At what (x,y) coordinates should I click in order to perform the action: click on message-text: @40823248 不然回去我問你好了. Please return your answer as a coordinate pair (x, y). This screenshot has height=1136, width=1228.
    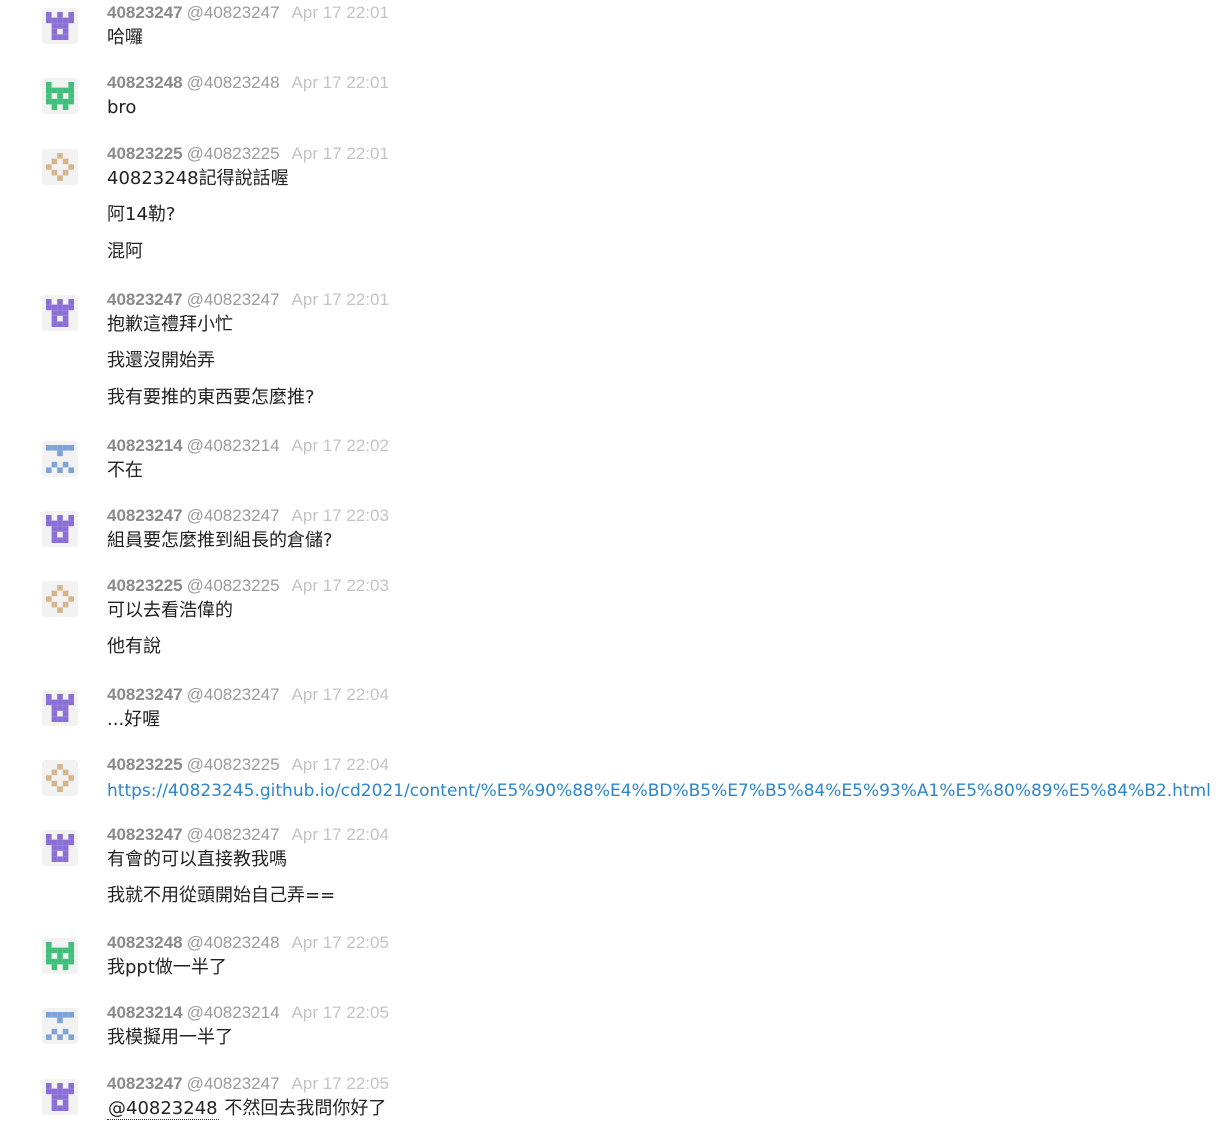
    Looking at the image, I should click on (246, 1109).